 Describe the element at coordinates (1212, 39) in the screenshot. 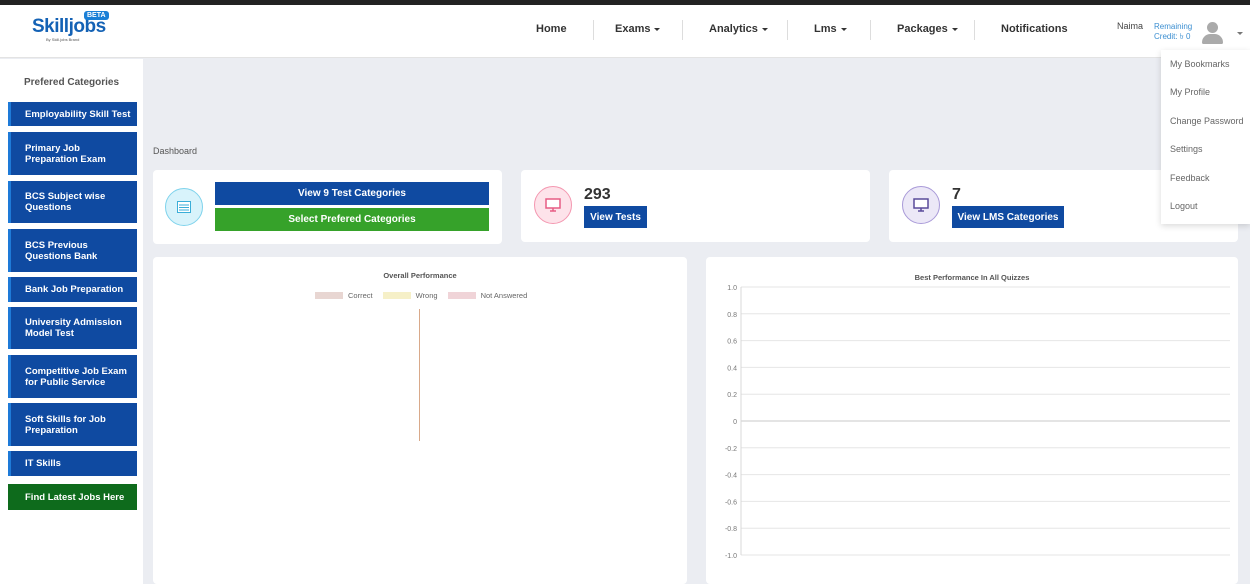

I see `avatar-body` at that location.